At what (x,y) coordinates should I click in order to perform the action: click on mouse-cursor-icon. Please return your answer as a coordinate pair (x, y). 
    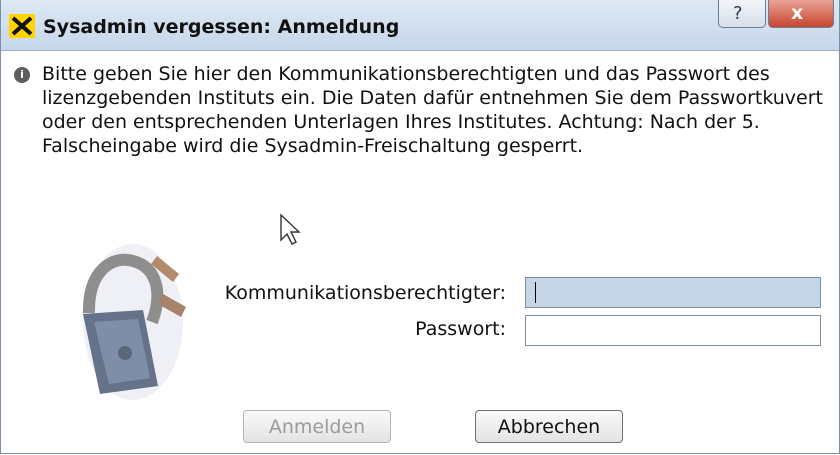
    Looking at the image, I should click on (290, 229).